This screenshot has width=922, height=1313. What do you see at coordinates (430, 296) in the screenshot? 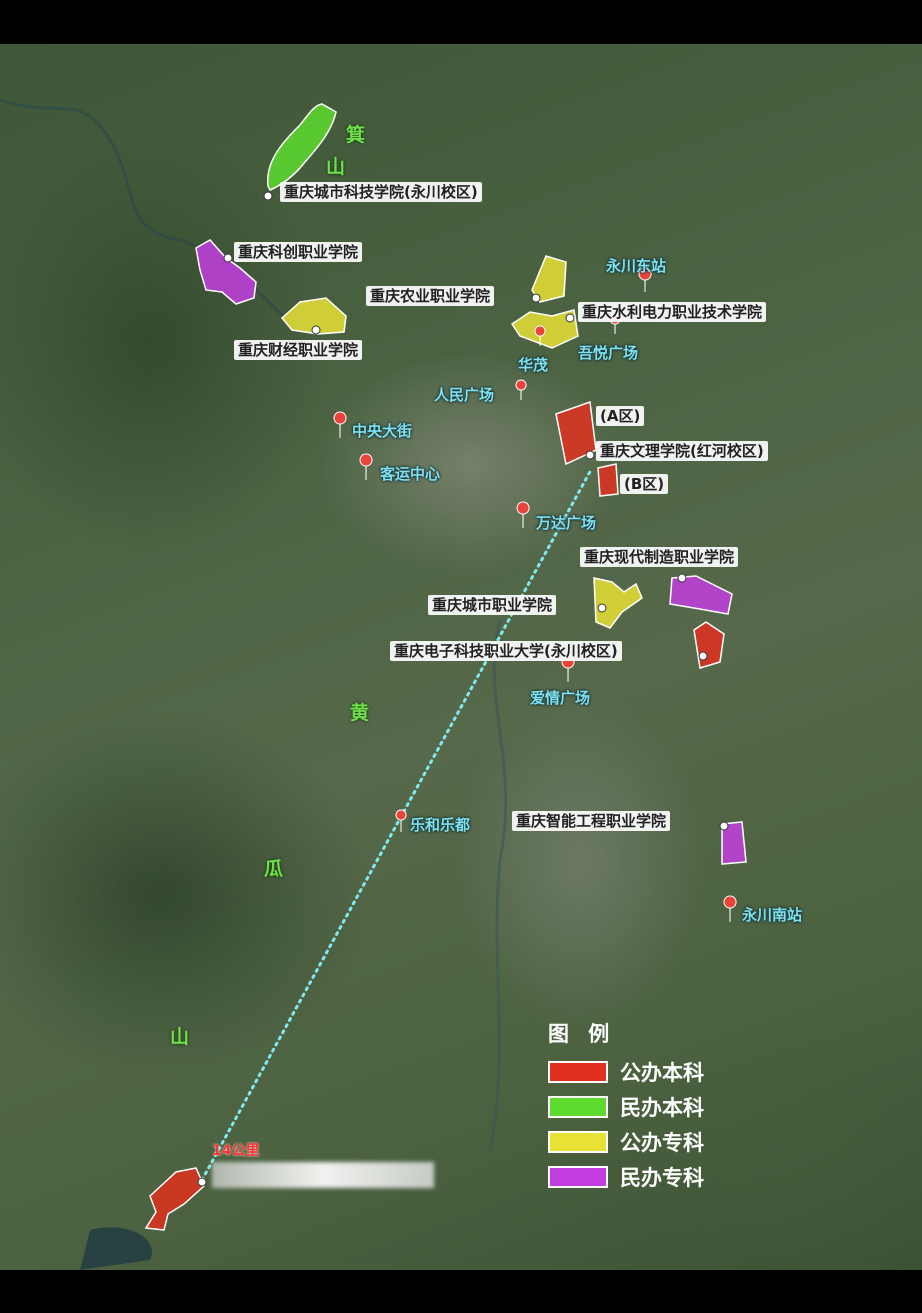
I see `campus-label-nongye: 重庆农业职业学院` at bounding box center [430, 296].